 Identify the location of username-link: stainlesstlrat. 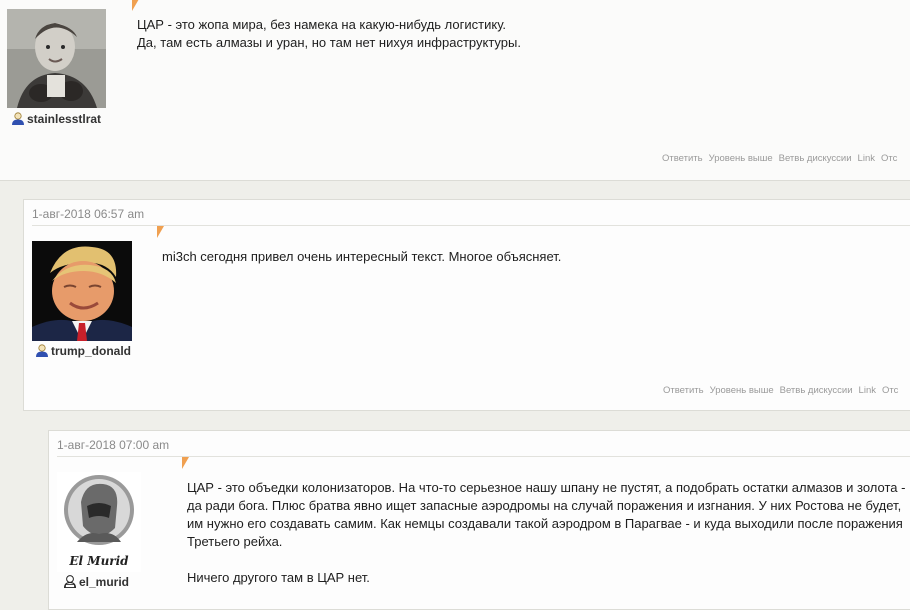
(56, 118).